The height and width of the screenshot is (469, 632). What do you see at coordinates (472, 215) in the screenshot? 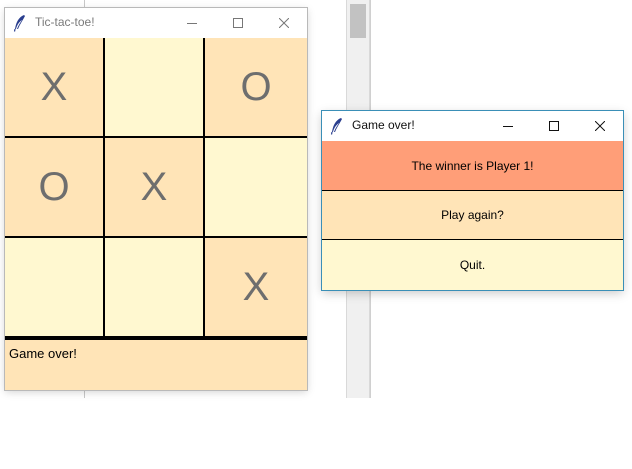
I see `play-again-button: Play again?` at bounding box center [472, 215].